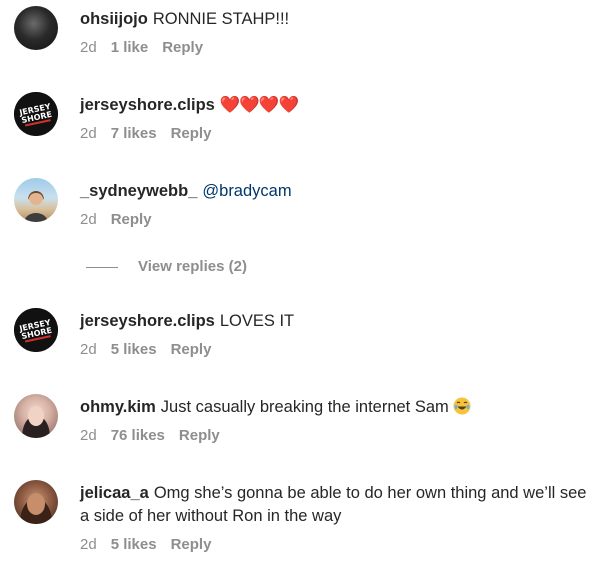  Describe the element at coordinates (114, 493) in the screenshot. I see `comment-username: jelicaa_a` at that location.